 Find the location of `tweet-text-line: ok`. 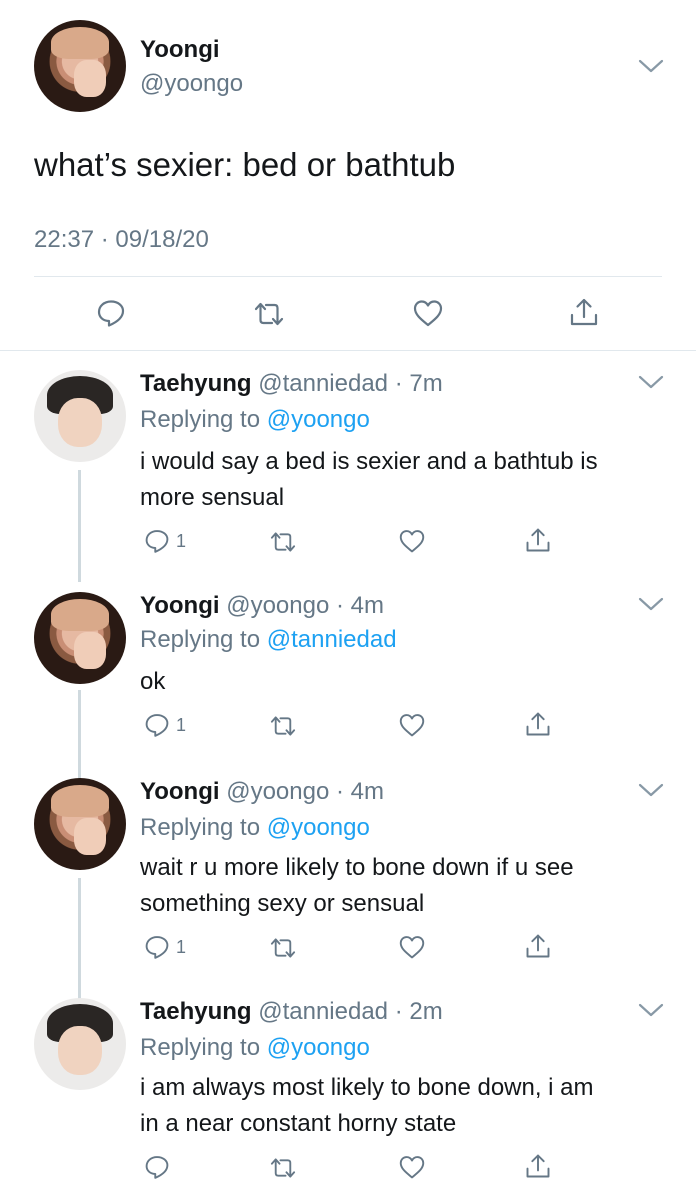

tweet-text-line: ok is located at coordinates (153, 681).